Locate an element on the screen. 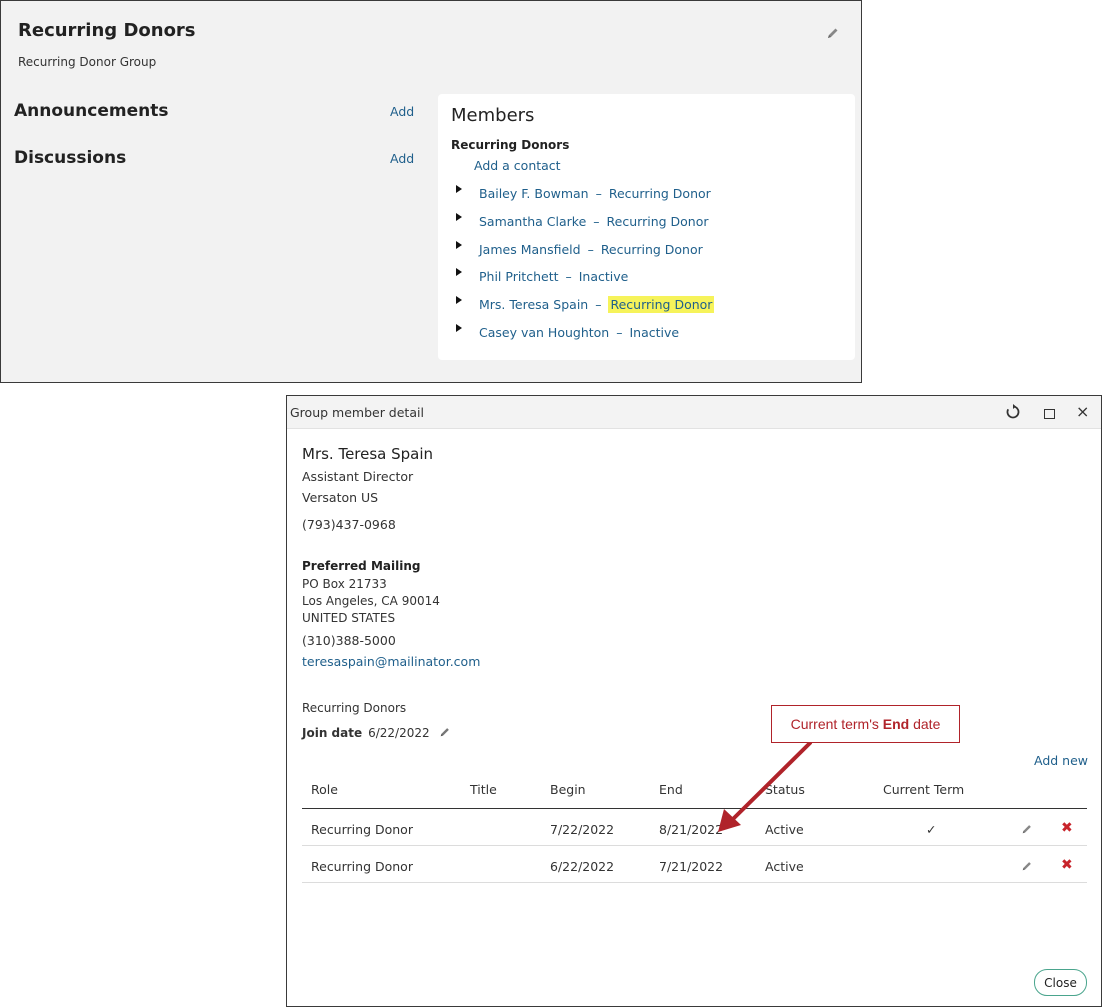  group-name-label: Recurring Donors is located at coordinates (354, 708).